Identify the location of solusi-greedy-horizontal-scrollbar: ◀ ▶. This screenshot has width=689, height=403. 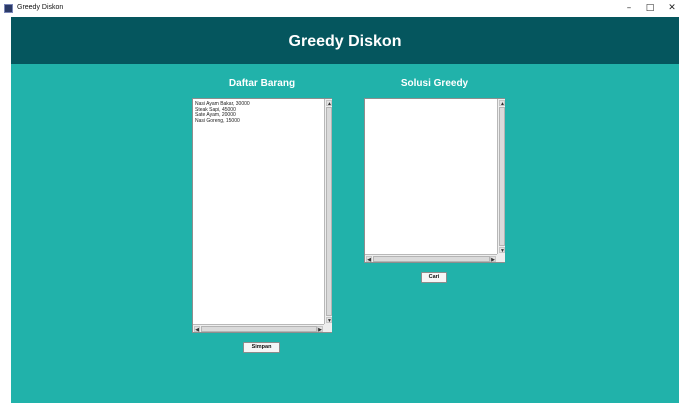
(431, 258).